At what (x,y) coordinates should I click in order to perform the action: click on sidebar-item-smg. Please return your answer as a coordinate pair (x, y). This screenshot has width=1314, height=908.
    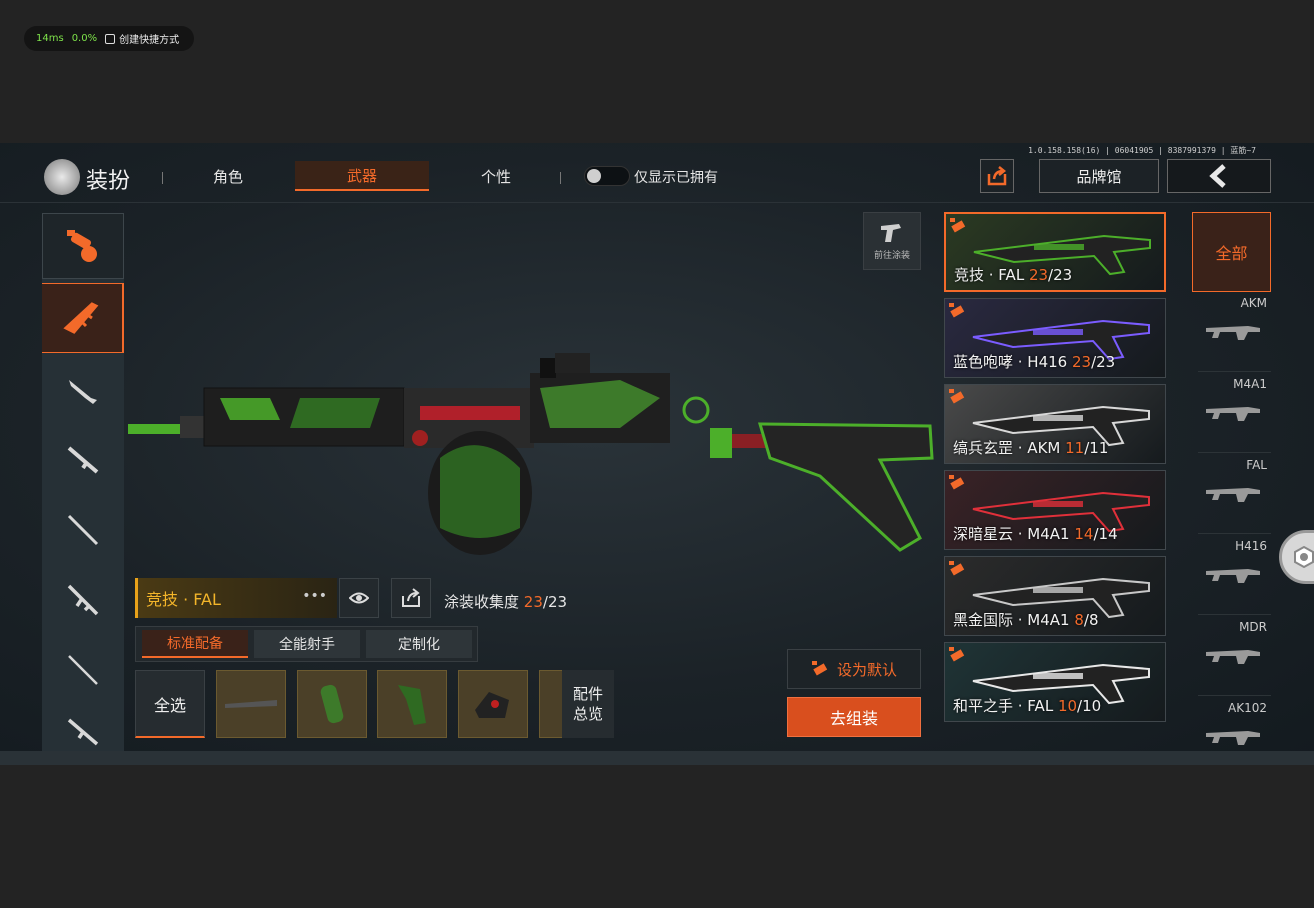
    Looking at the image, I should click on (83, 390).